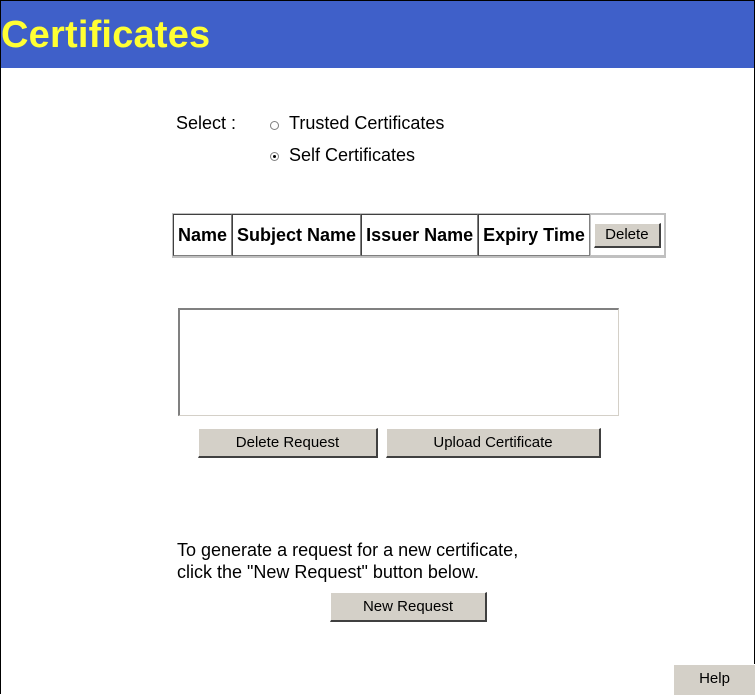 The height and width of the screenshot is (695, 755). Describe the element at coordinates (534, 235) in the screenshot. I see `column-header-expiry-time: Expiry Time` at that location.